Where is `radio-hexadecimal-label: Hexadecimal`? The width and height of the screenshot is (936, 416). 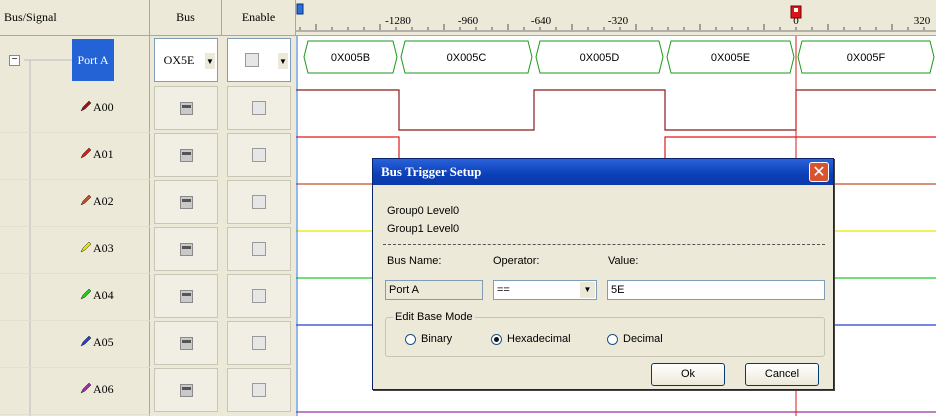 radio-hexadecimal-label: Hexadecimal is located at coordinates (539, 339).